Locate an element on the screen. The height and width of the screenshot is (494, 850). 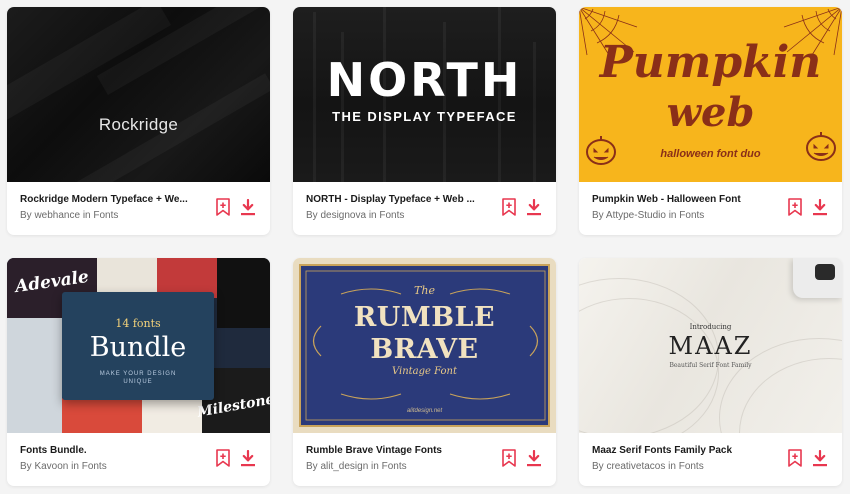
thumbnail-subtitle-text: halloween font duo is located at coordinates (710, 154).